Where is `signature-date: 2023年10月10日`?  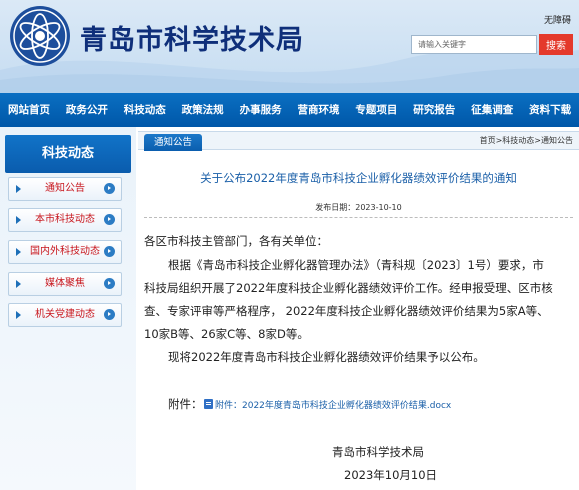
signature-date: 2023年10月10日 is located at coordinates (391, 475).